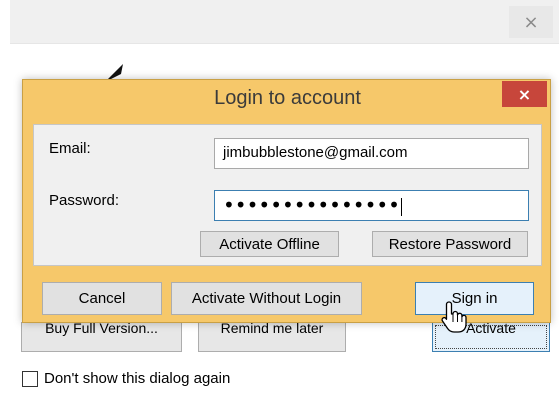 This screenshot has height=398, width=559. What do you see at coordinates (474, 298) in the screenshot?
I see `sign-in-button: Sign in` at bounding box center [474, 298].